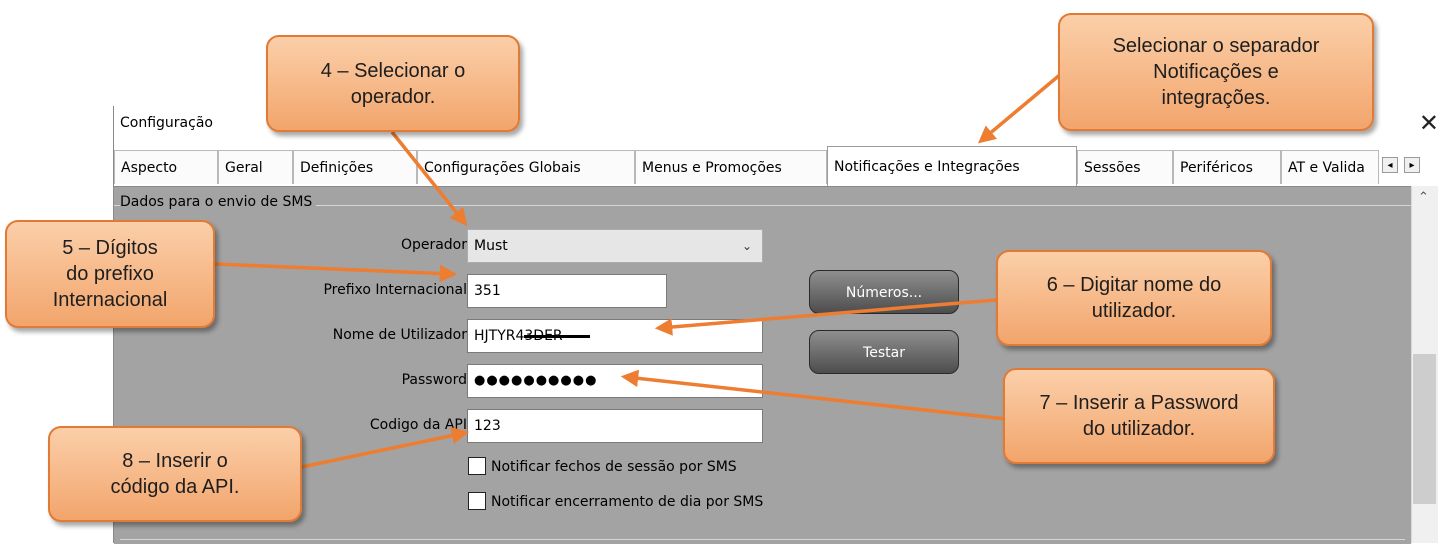 The width and height of the screenshot is (1452, 544). Describe the element at coordinates (614, 467) in the screenshot. I see `notify-session-close-label: Notificar fechos de sessão por SMS` at that location.